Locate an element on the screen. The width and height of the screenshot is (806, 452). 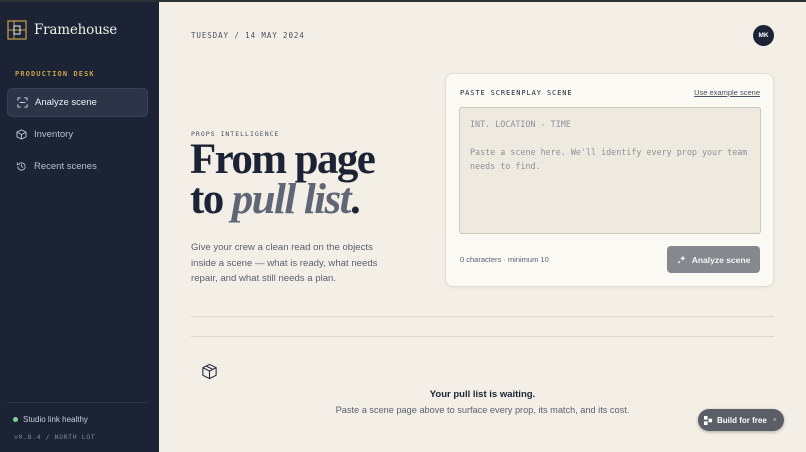
page-title: From page to pull list. is located at coordinates (283, 180).